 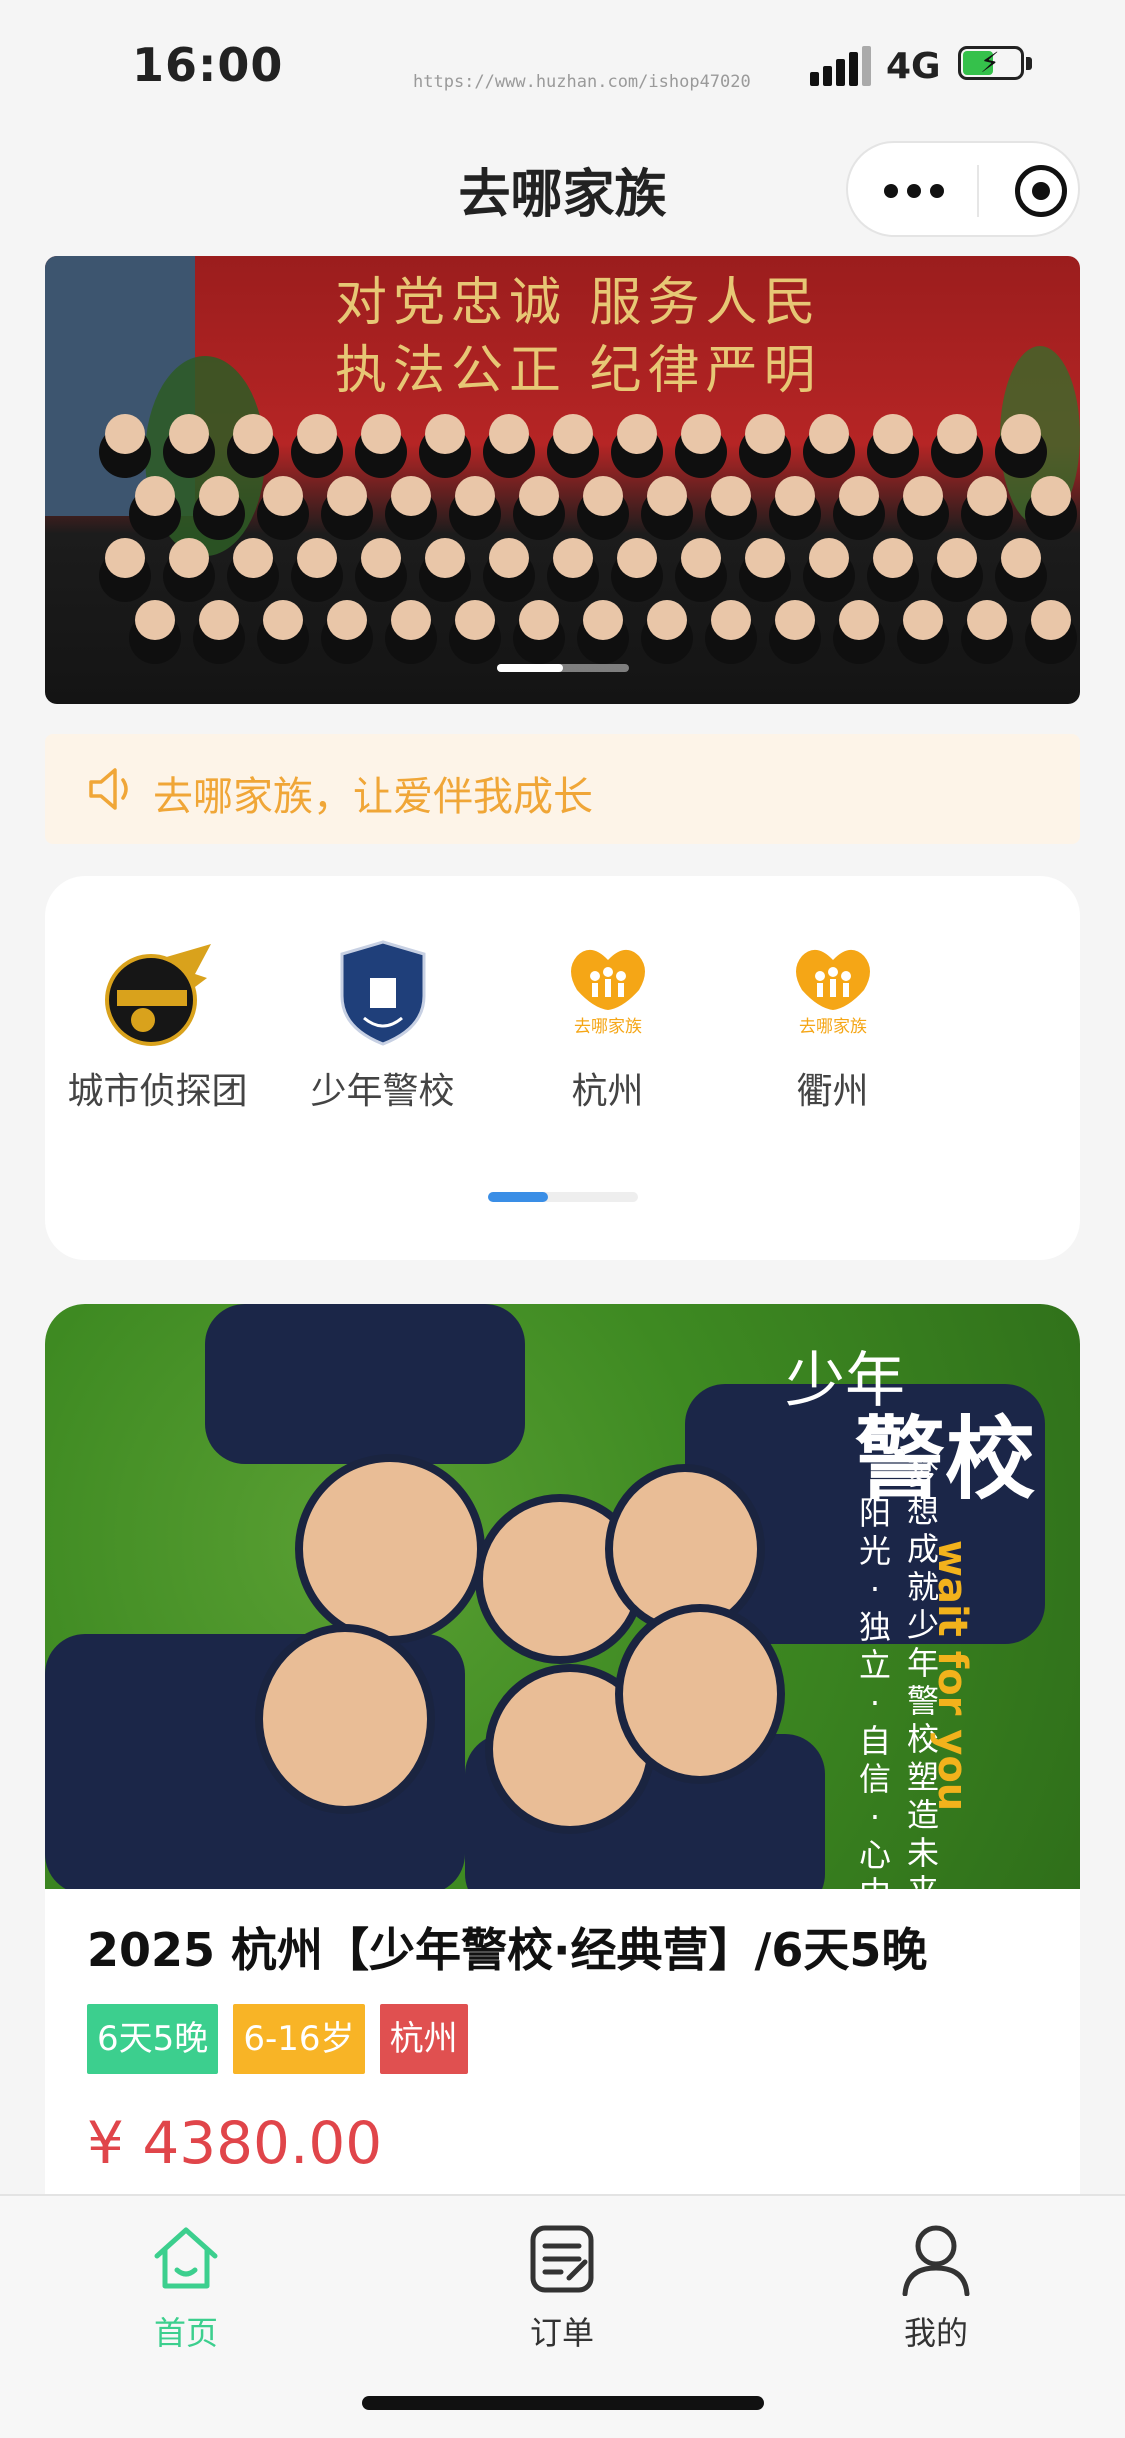 What do you see at coordinates (383, 993) in the screenshot?
I see `police-school-badge` at bounding box center [383, 993].